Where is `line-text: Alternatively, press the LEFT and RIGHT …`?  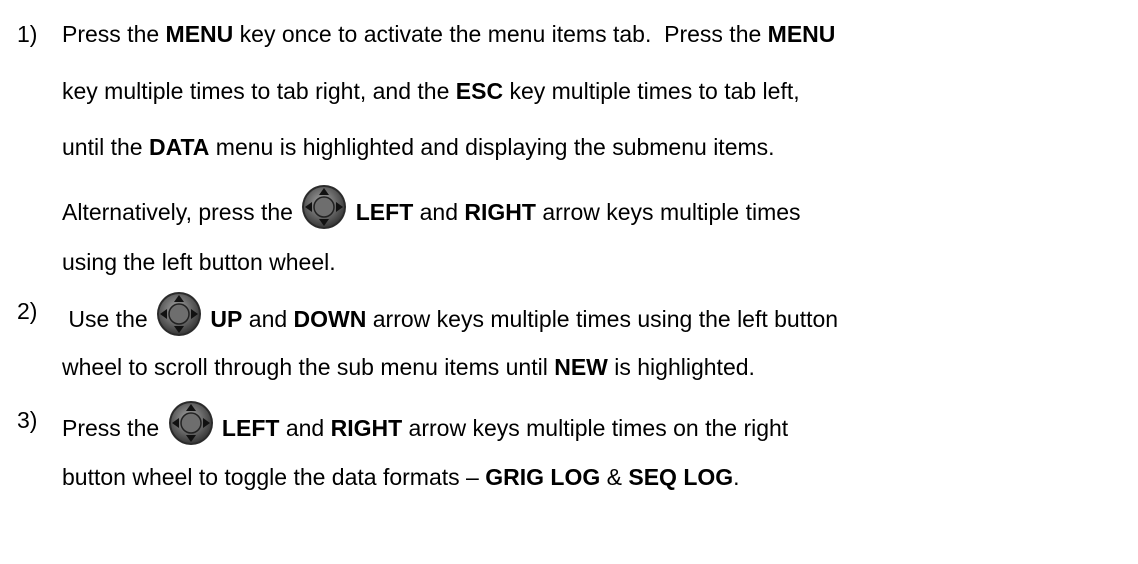
line-text: Alternatively, press the LEFT and RIGHT … is located at coordinates (431, 208).